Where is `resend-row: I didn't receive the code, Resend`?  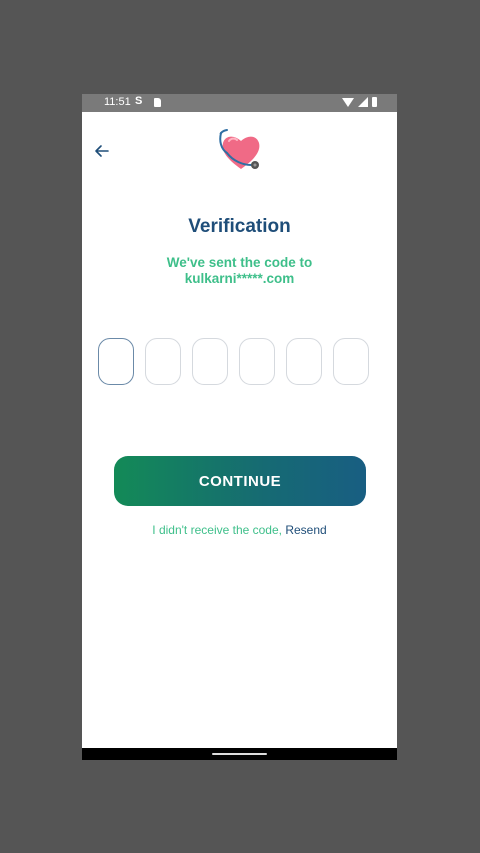 resend-row: I didn't receive the code, Resend is located at coordinates (239, 530).